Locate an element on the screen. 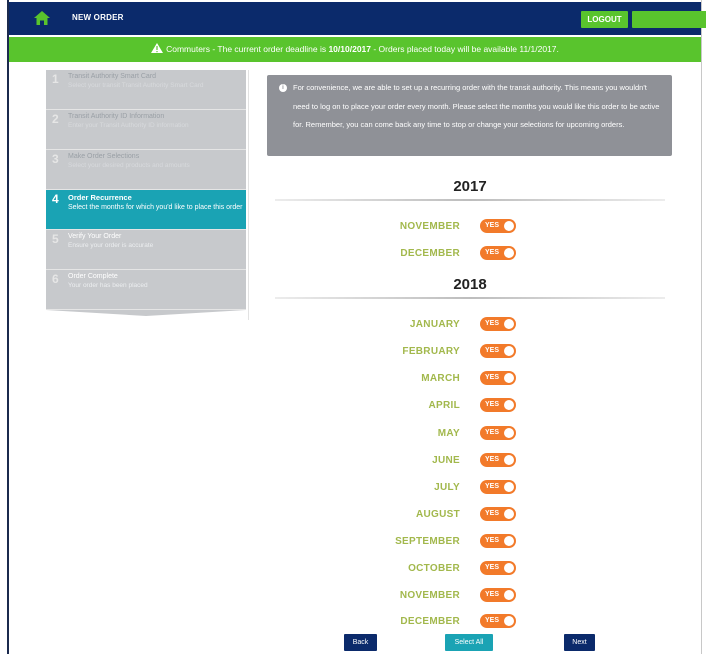 The width and height of the screenshot is (706, 654). year-divider is located at coordinates (470, 200).